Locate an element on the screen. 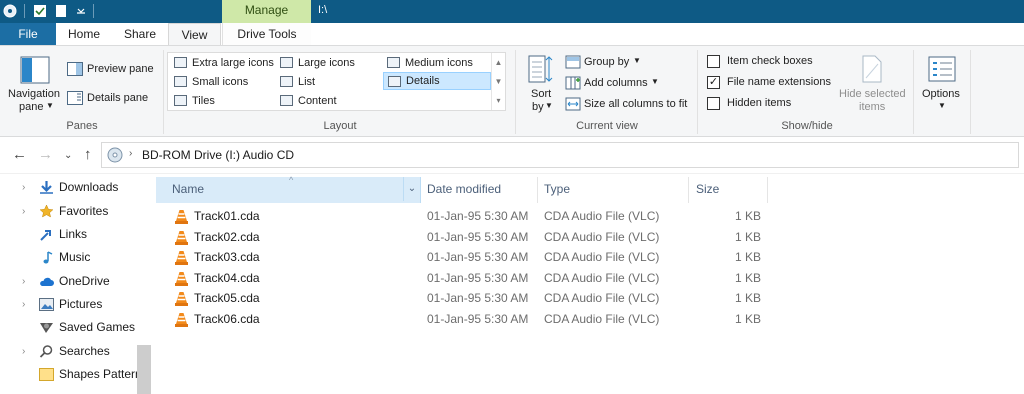 This screenshot has height=394, width=1024. layout-large-icons: Large icons is located at coordinates (329, 63).